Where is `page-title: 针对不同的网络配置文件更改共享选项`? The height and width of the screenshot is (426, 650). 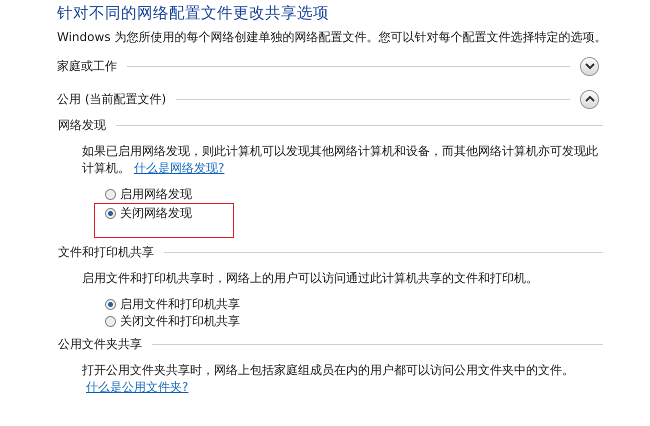
page-title: 针对不同的网络配置文件更改共享选项 is located at coordinates (193, 13).